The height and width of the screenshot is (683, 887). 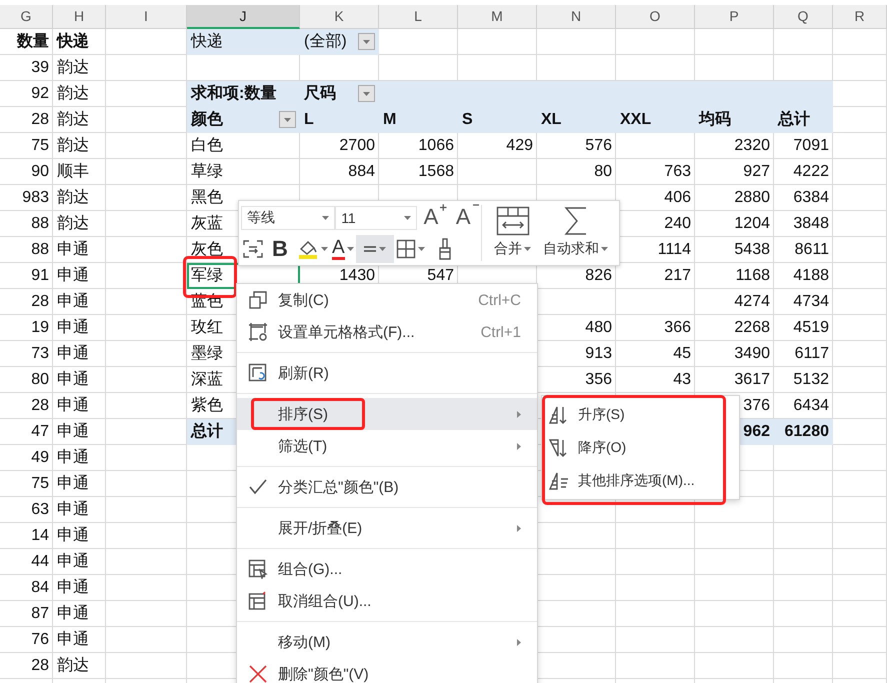 I want to click on table-cell-text: 白色, so click(x=207, y=146).